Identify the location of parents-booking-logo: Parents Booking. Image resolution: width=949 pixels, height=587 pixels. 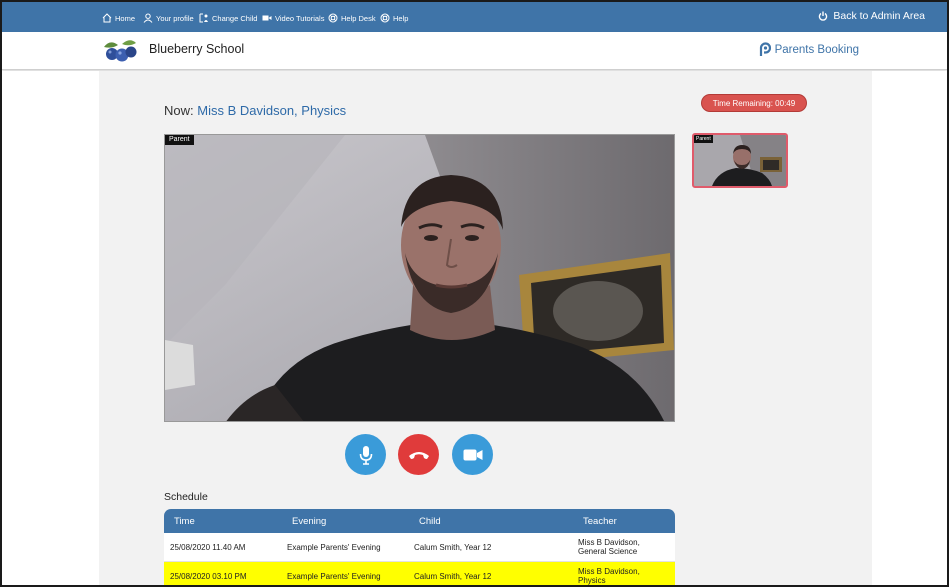
(809, 49).